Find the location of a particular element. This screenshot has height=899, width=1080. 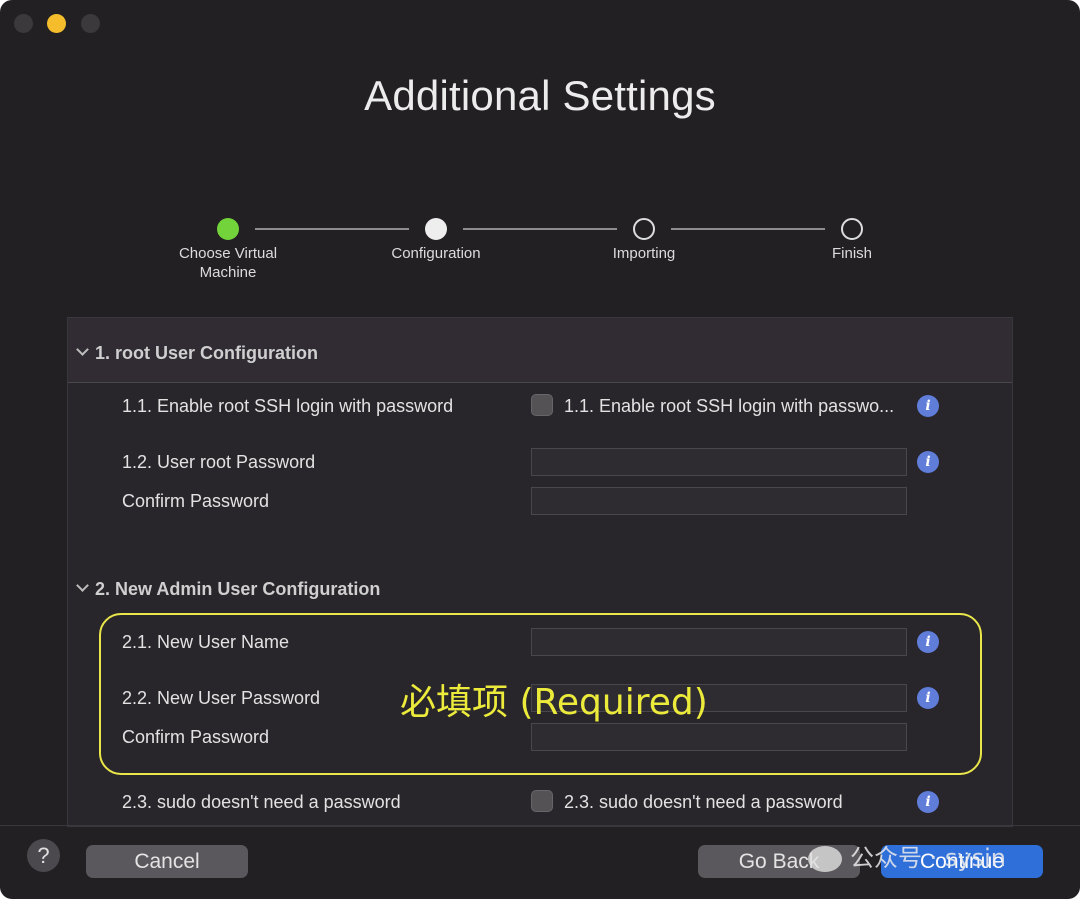

sudo-nopasswd-label: 2.3. sudo doesn't need a password is located at coordinates (261, 802).